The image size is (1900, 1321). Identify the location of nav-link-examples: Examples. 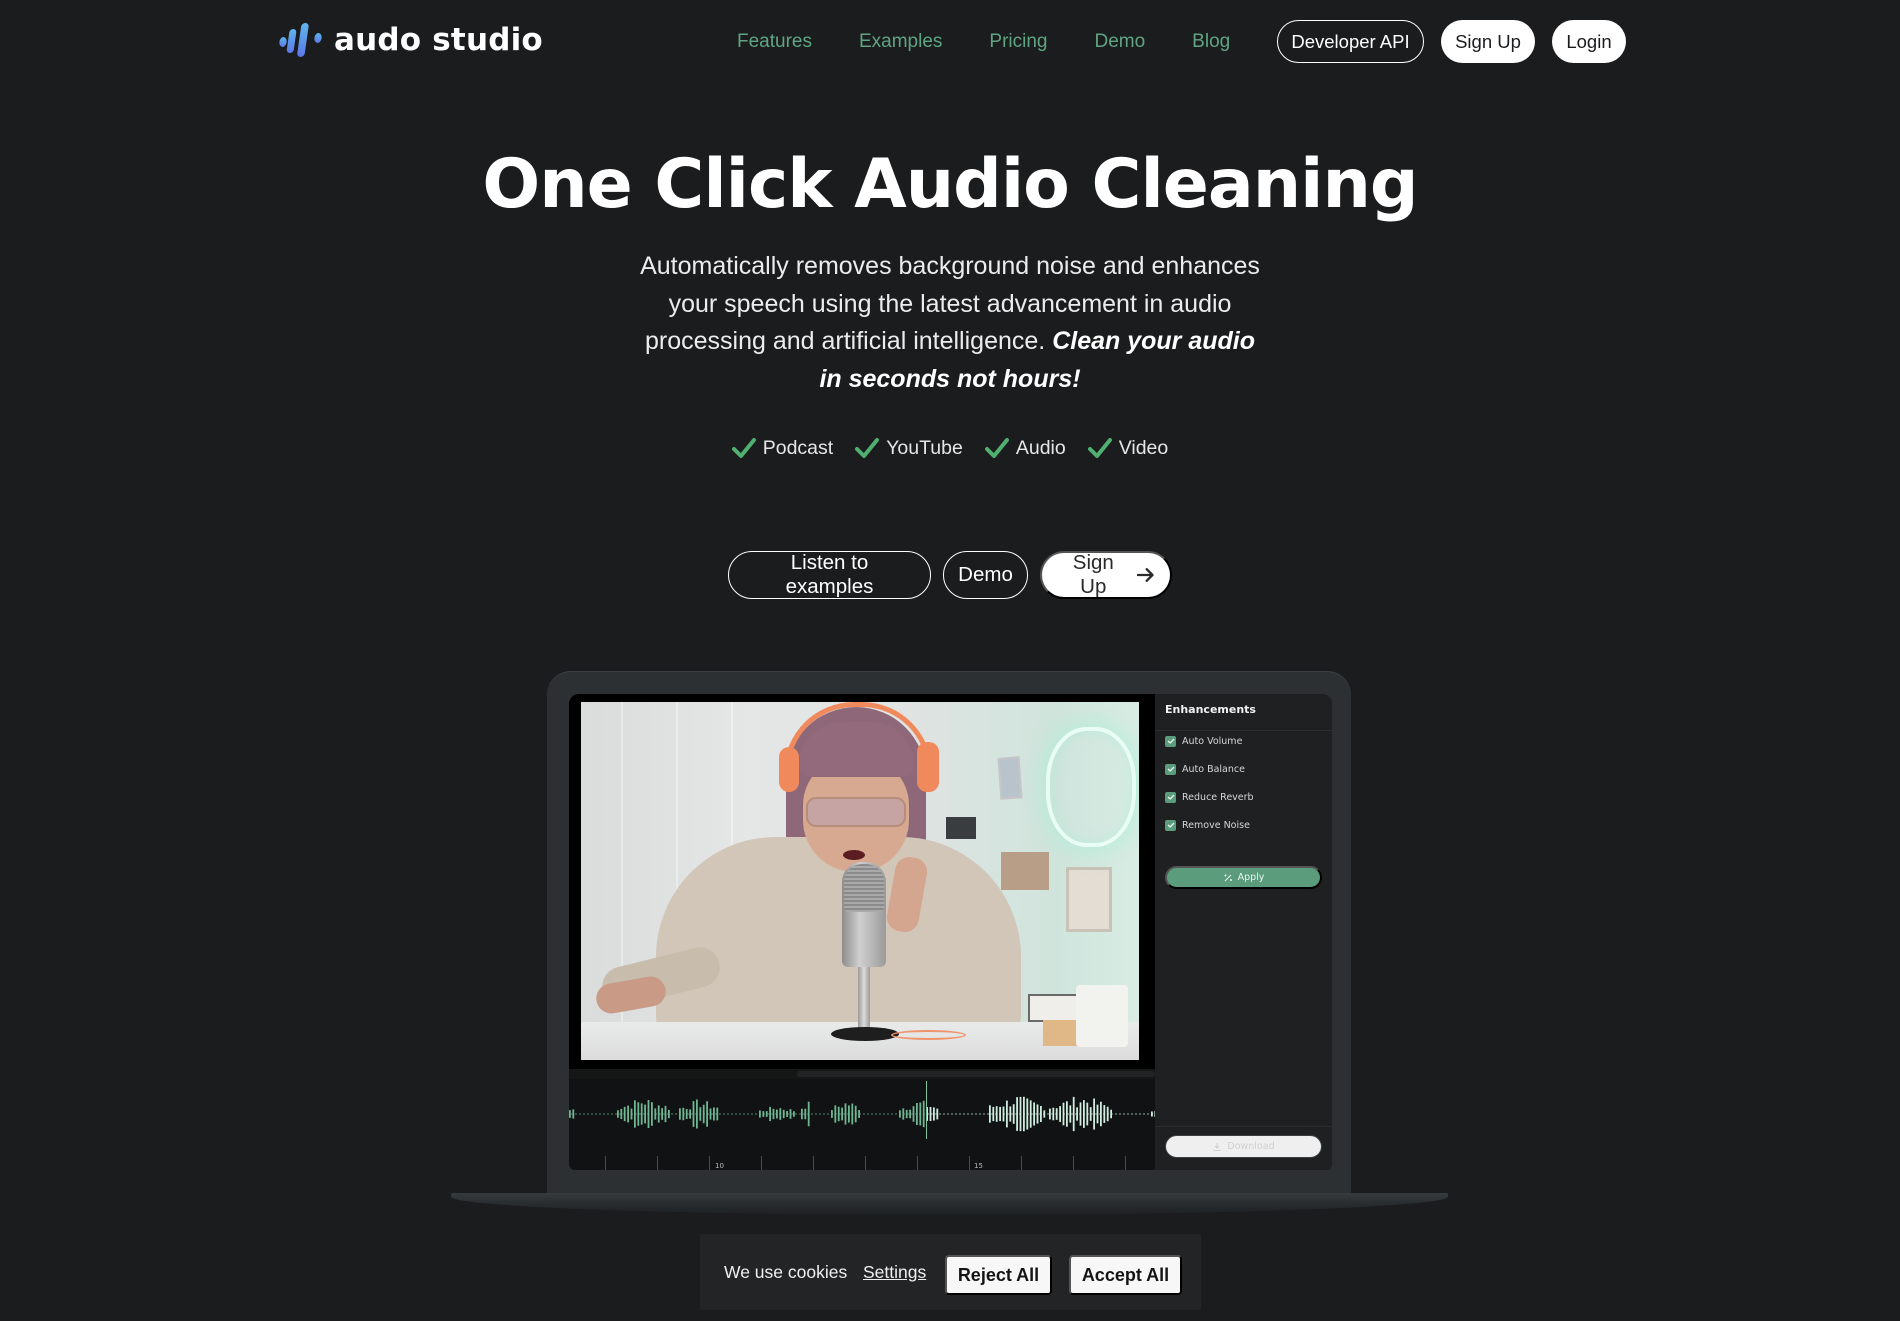
(900, 42).